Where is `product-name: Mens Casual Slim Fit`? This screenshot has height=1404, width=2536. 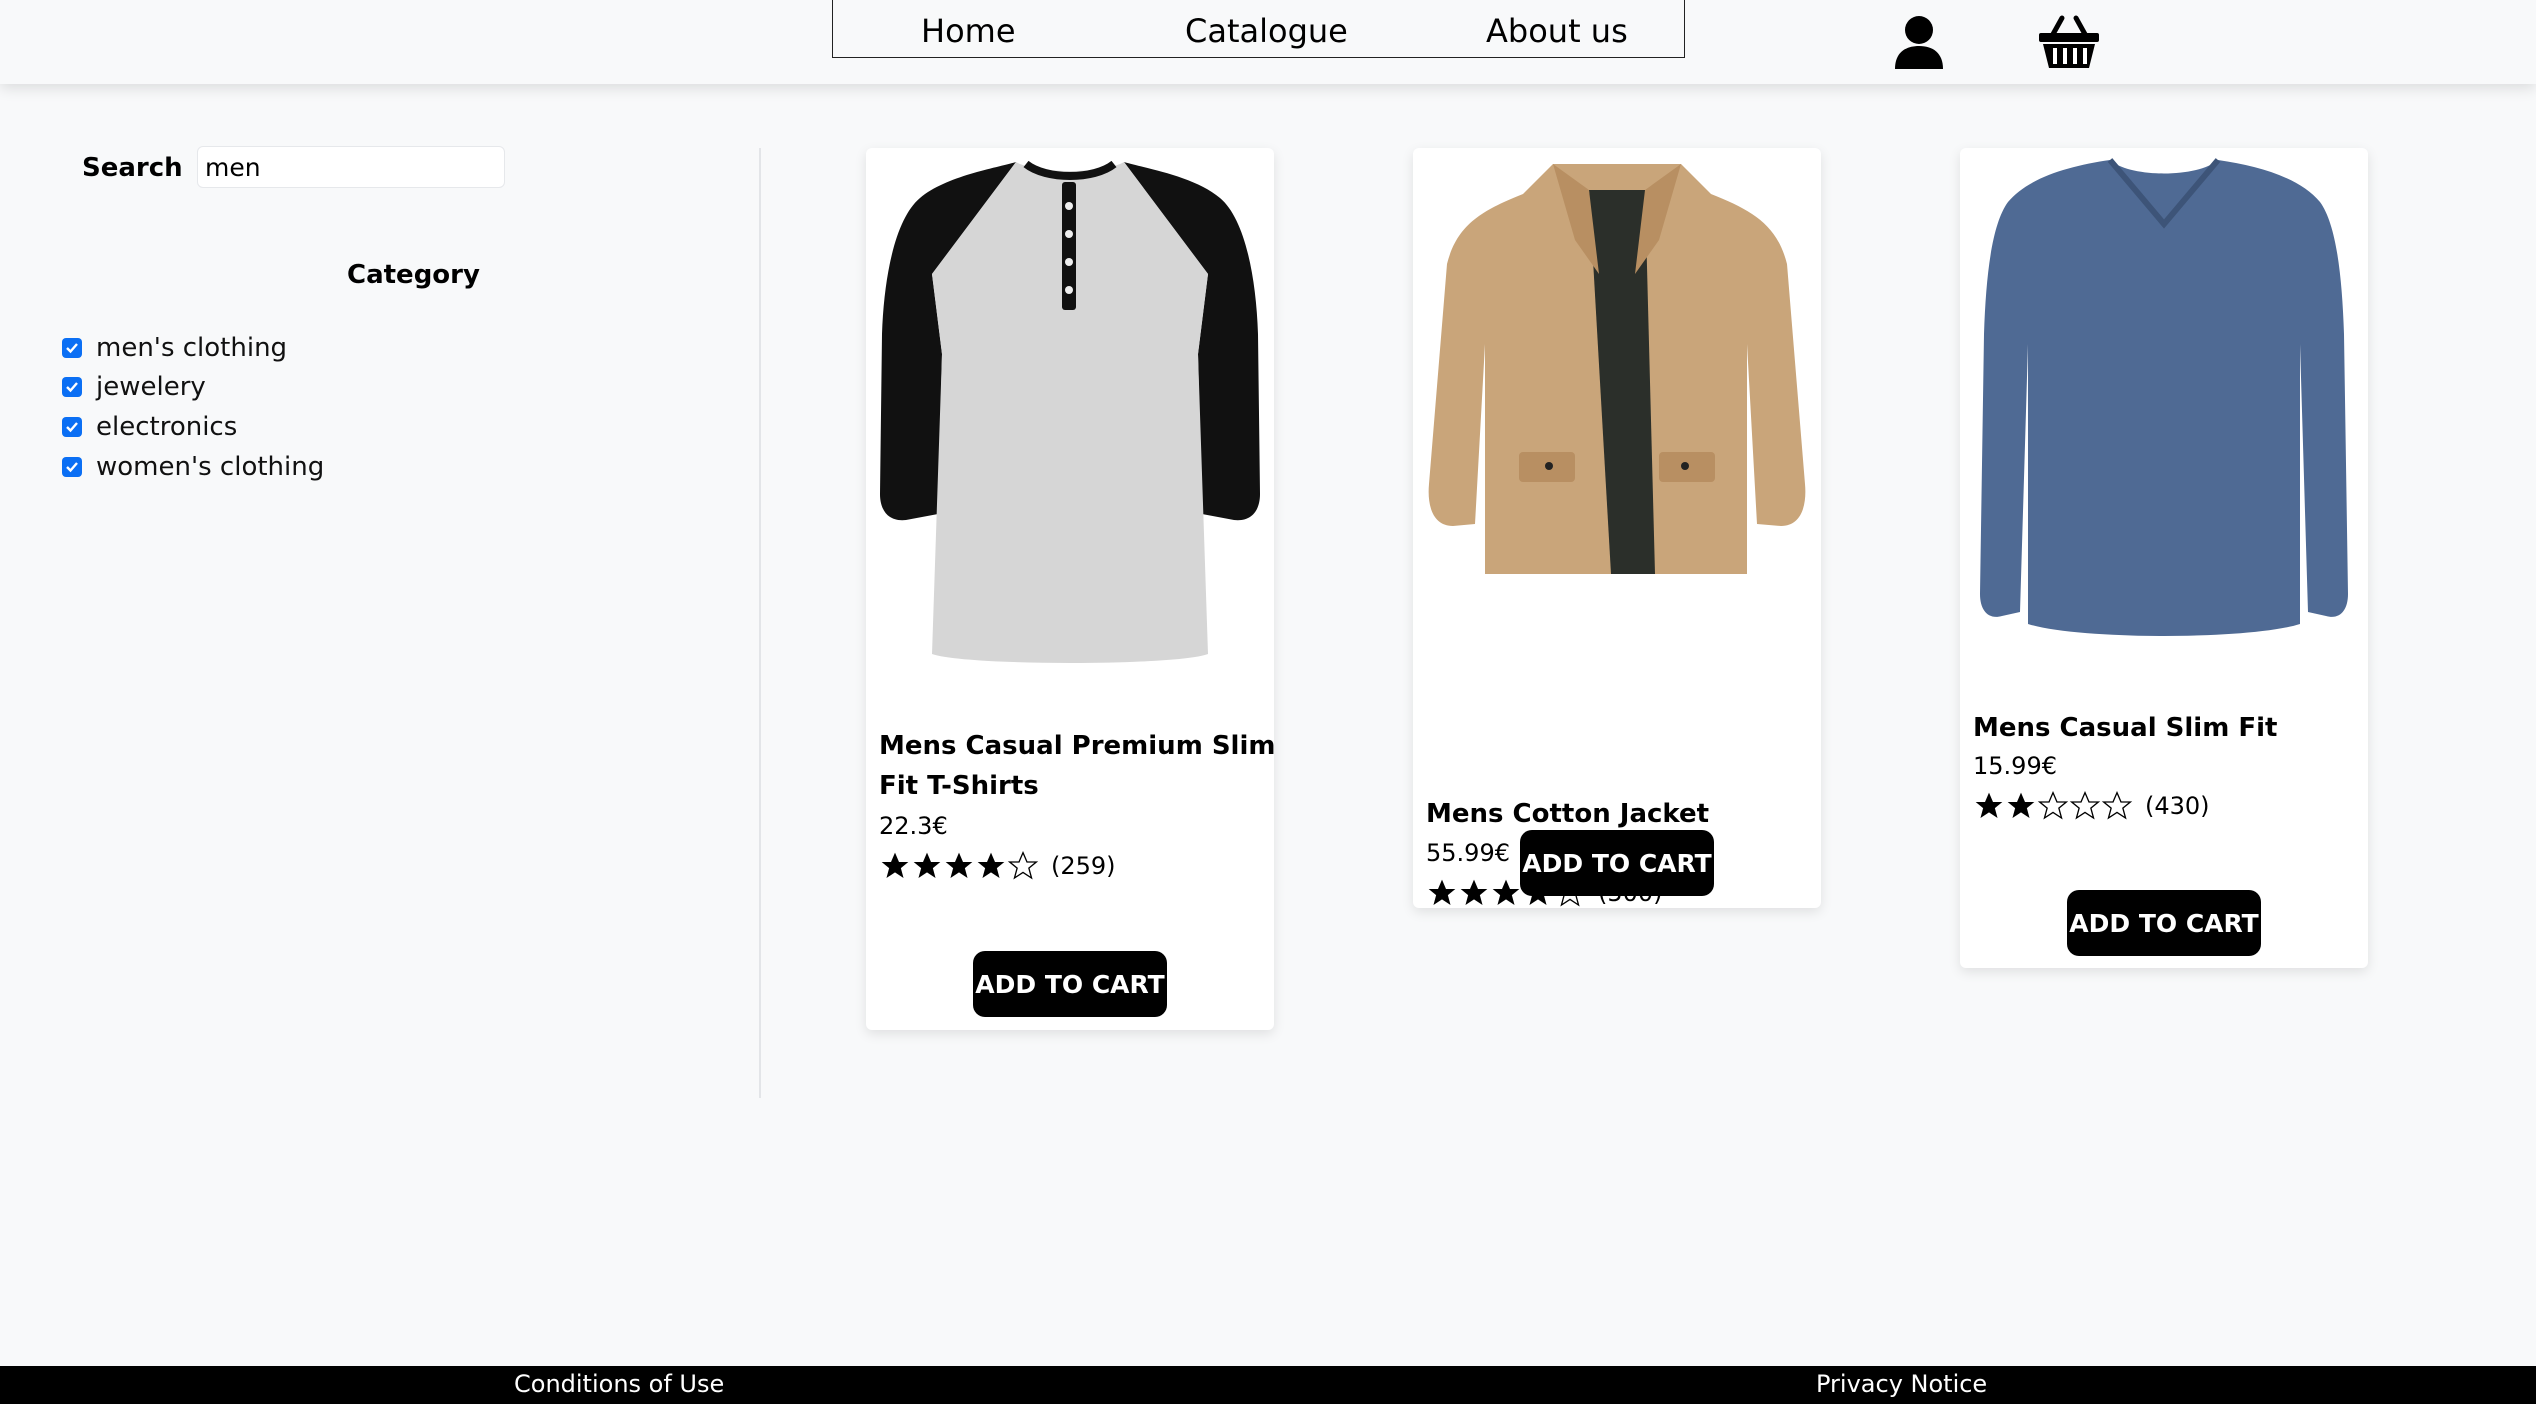
product-name: Mens Casual Slim Fit is located at coordinates (2173, 728).